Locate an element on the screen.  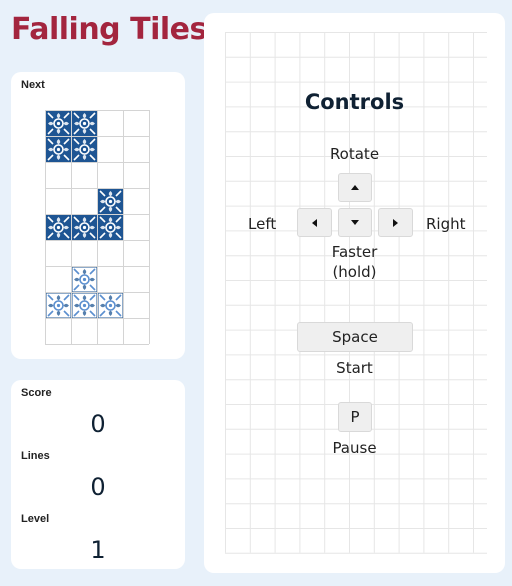
faster-label: Faster is located at coordinates (354, 252).